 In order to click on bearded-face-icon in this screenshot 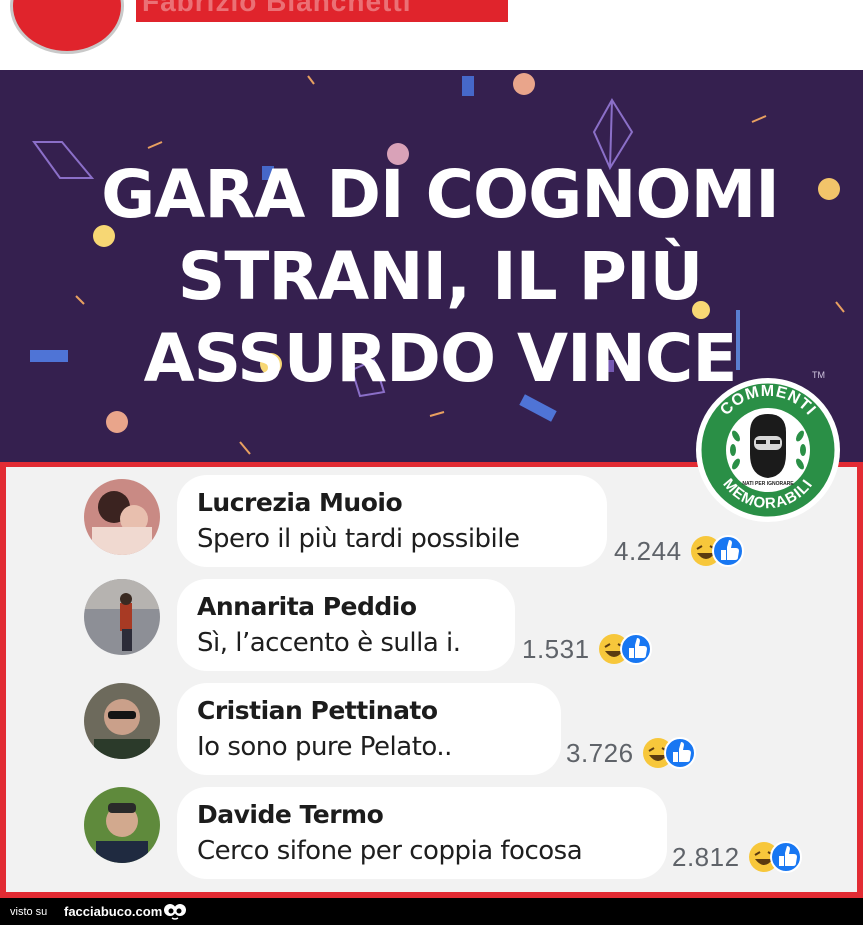, I will do `click(768, 446)`.